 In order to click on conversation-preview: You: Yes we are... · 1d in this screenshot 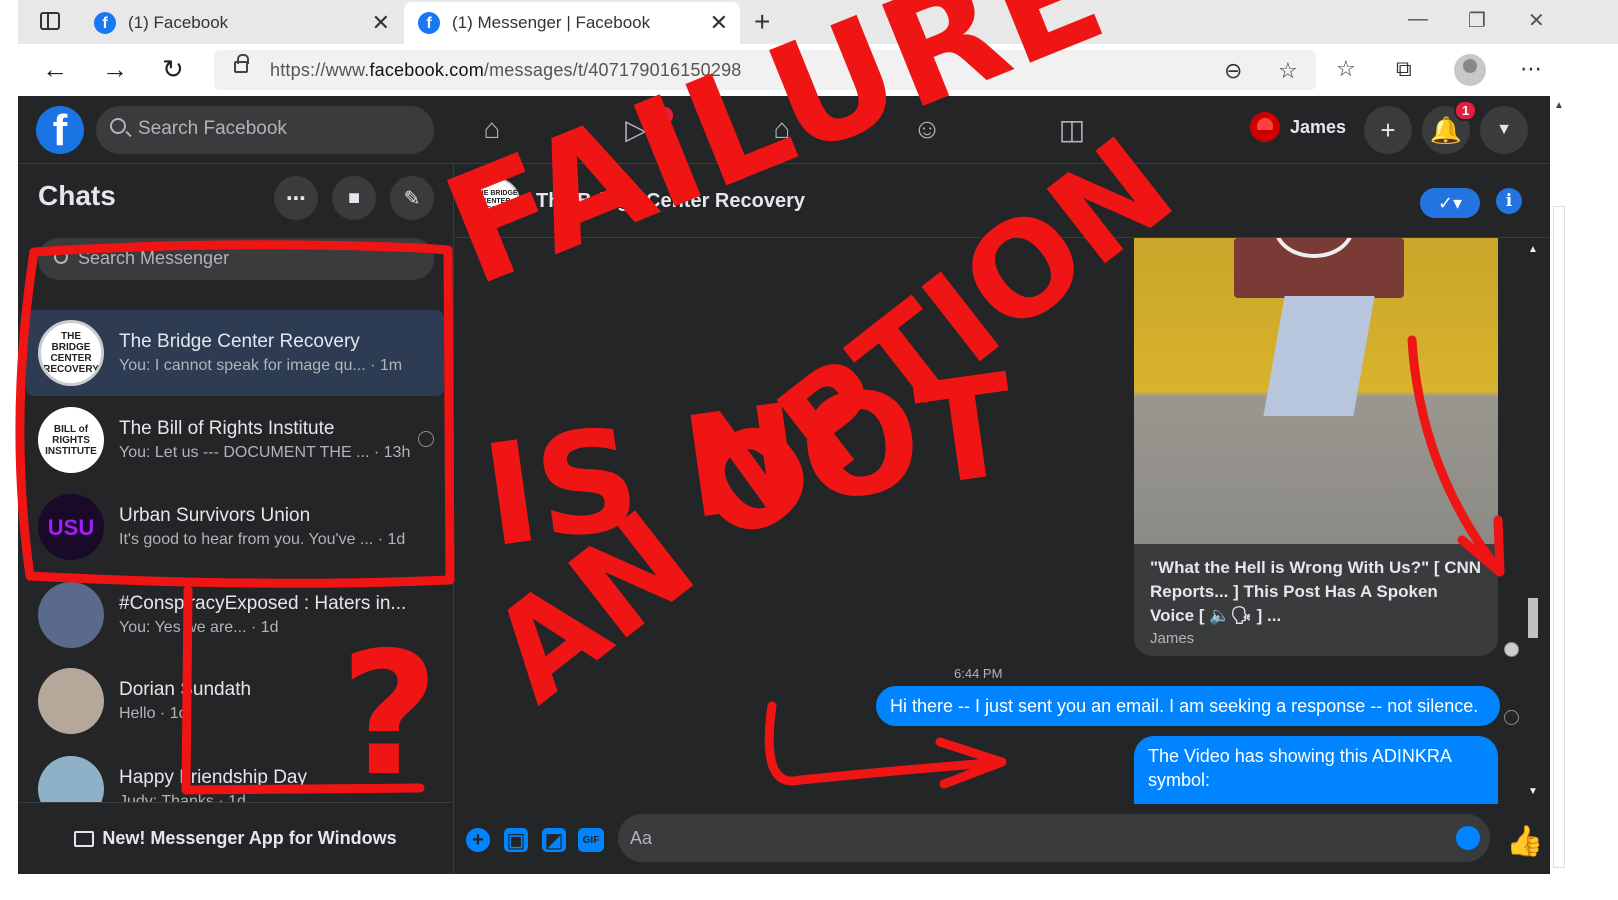, I will do `click(199, 627)`.